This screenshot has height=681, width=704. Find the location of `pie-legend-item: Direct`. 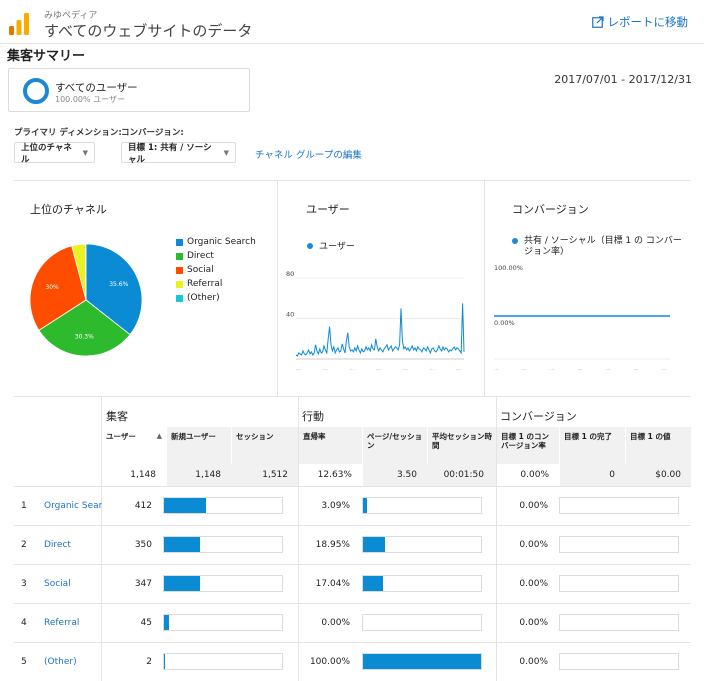

pie-legend-item: Direct is located at coordinates (216, 256).